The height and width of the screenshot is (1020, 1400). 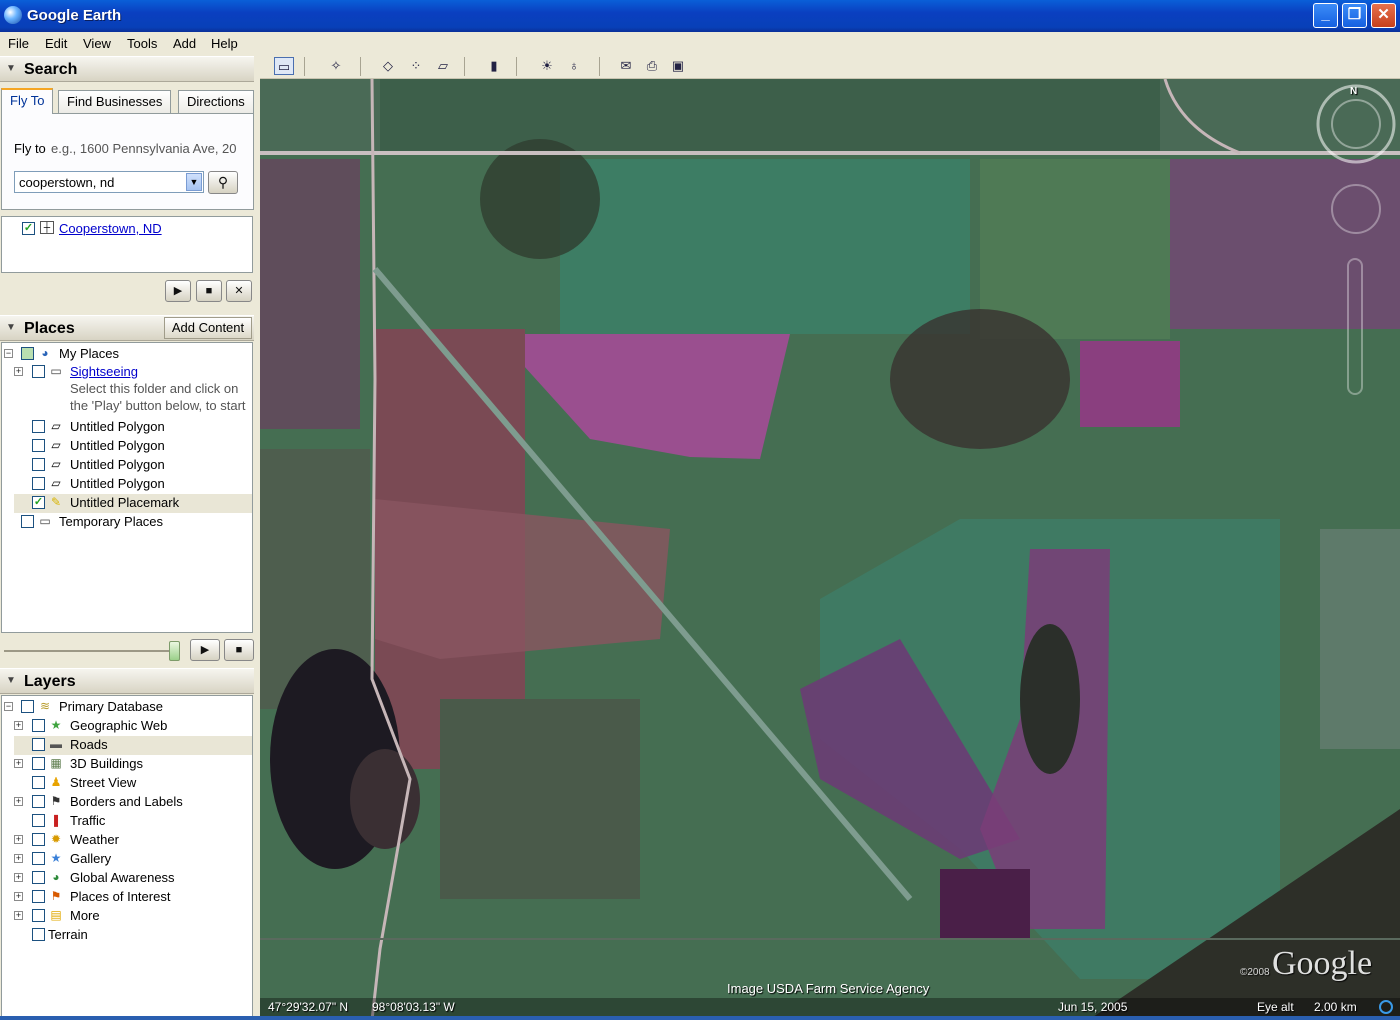 What do you see at coordinates (224, 43) in the screenshot?
I see `menu-help: Help` at bounding box center [224, 43].